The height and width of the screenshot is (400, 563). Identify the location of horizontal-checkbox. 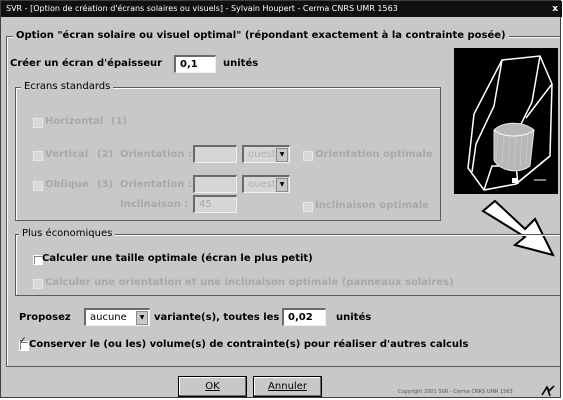
(38, 123).